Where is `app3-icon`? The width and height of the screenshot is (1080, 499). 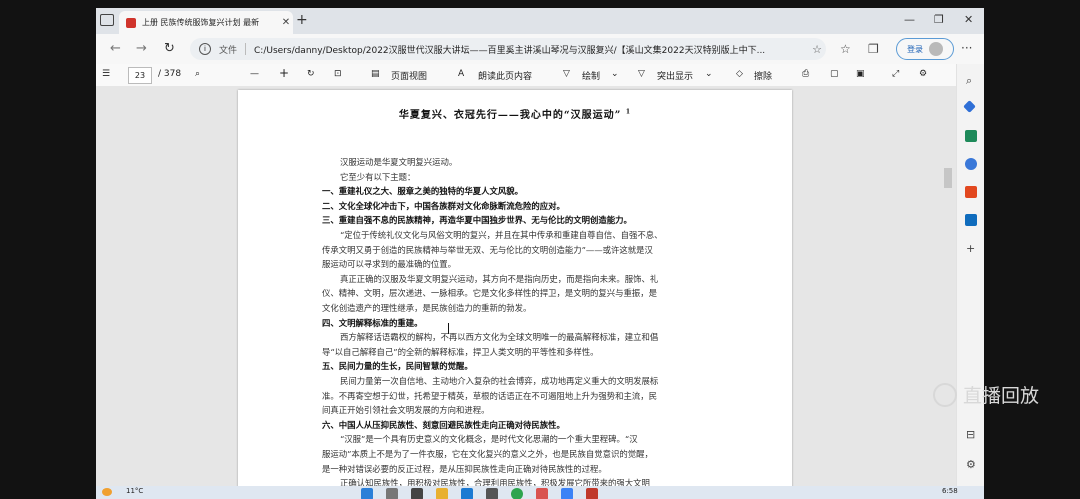
app3-icon is located at coordinates (592, 493).